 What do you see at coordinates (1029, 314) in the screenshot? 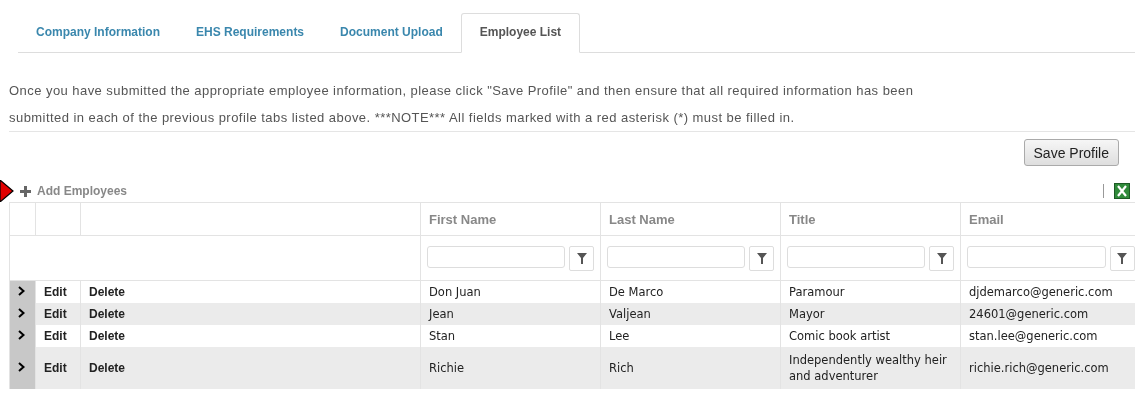
I see `table-cell: 24601@generic.com` at bounding box center [1029, 314].